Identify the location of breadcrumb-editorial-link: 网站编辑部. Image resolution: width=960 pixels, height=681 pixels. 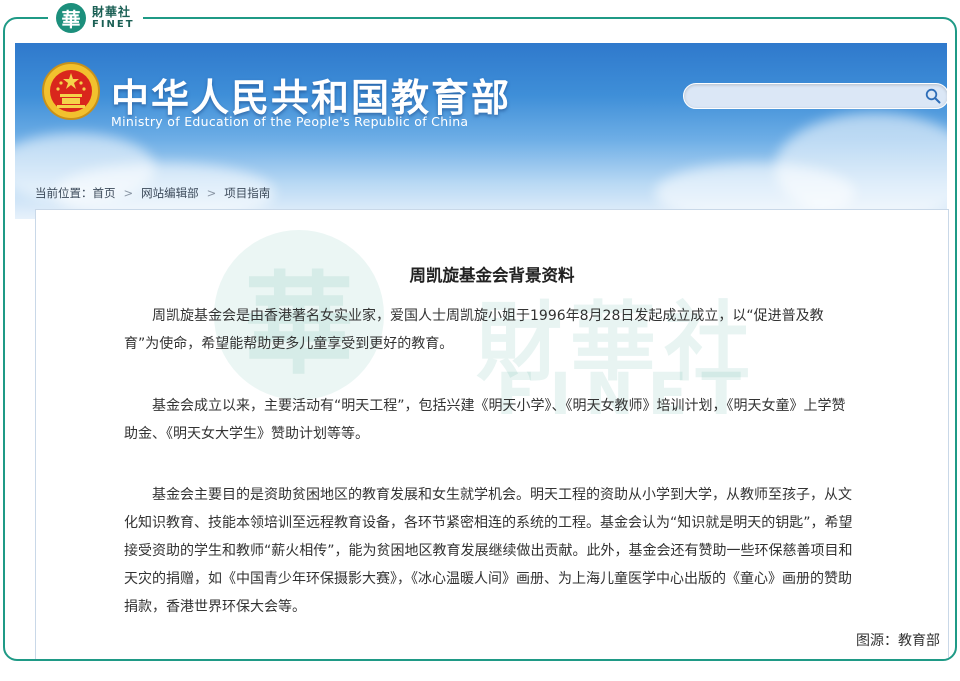
(170, 193).